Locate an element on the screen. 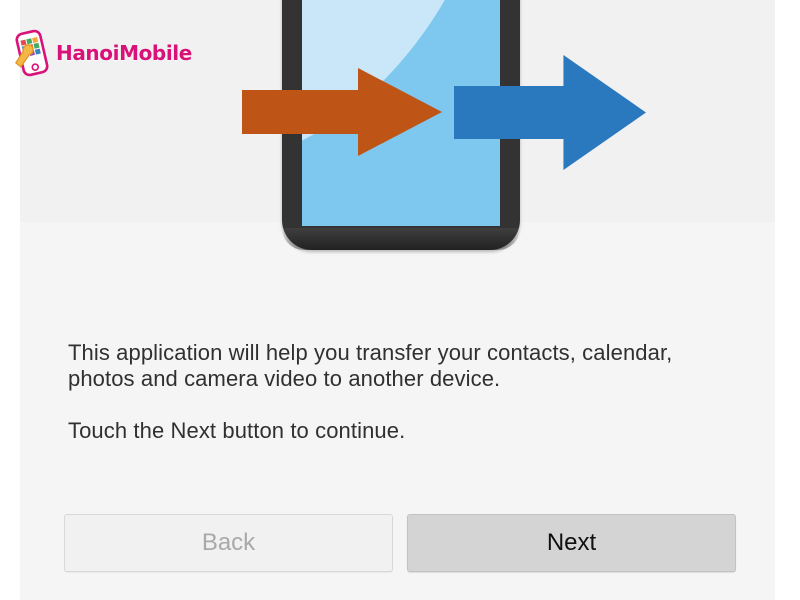 This screenshot has height=600, width=800. brand-watermark: HanoiMobile is located at coordinates (102, 53).